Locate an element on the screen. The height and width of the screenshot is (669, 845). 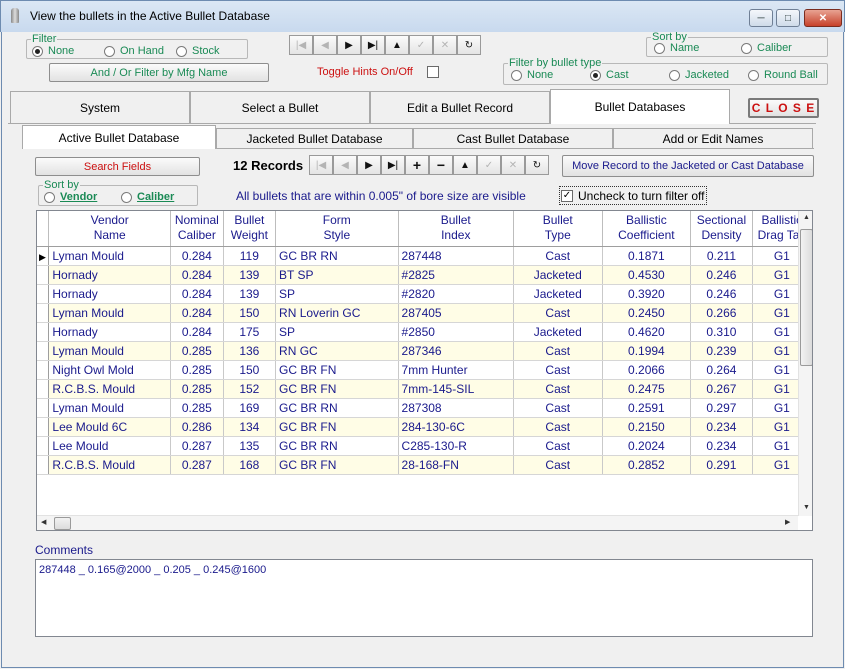
col-header-type: Bullet Type is located at coordinates (558, 229).